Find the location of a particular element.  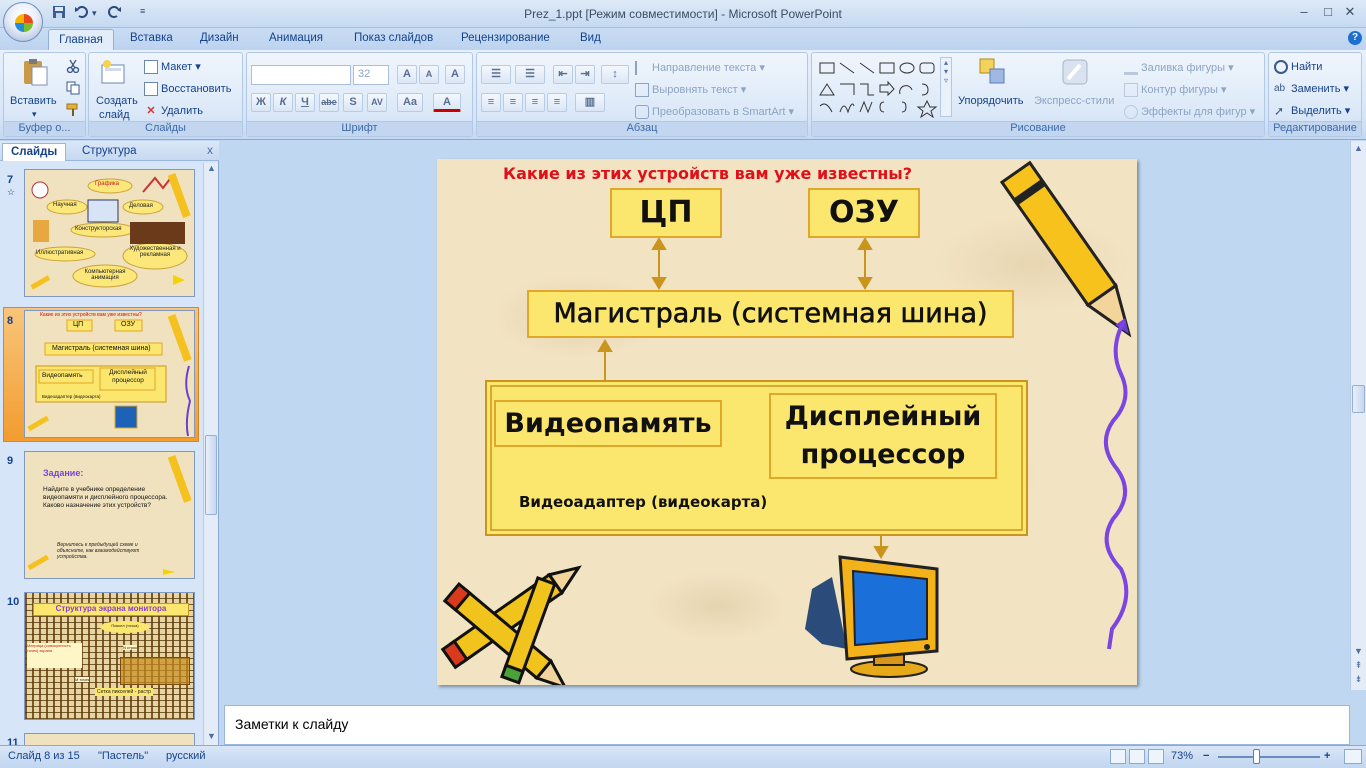

slideshow-view-icon is located at coordinates (1156, 756).